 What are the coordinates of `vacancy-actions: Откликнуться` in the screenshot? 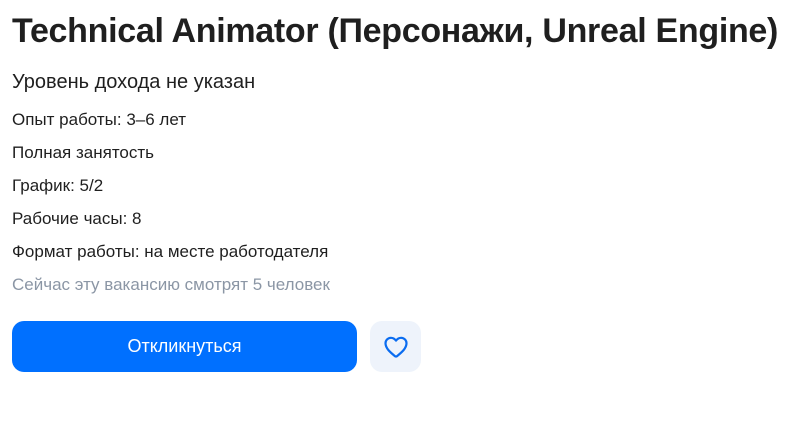 It's located at (397, 346).